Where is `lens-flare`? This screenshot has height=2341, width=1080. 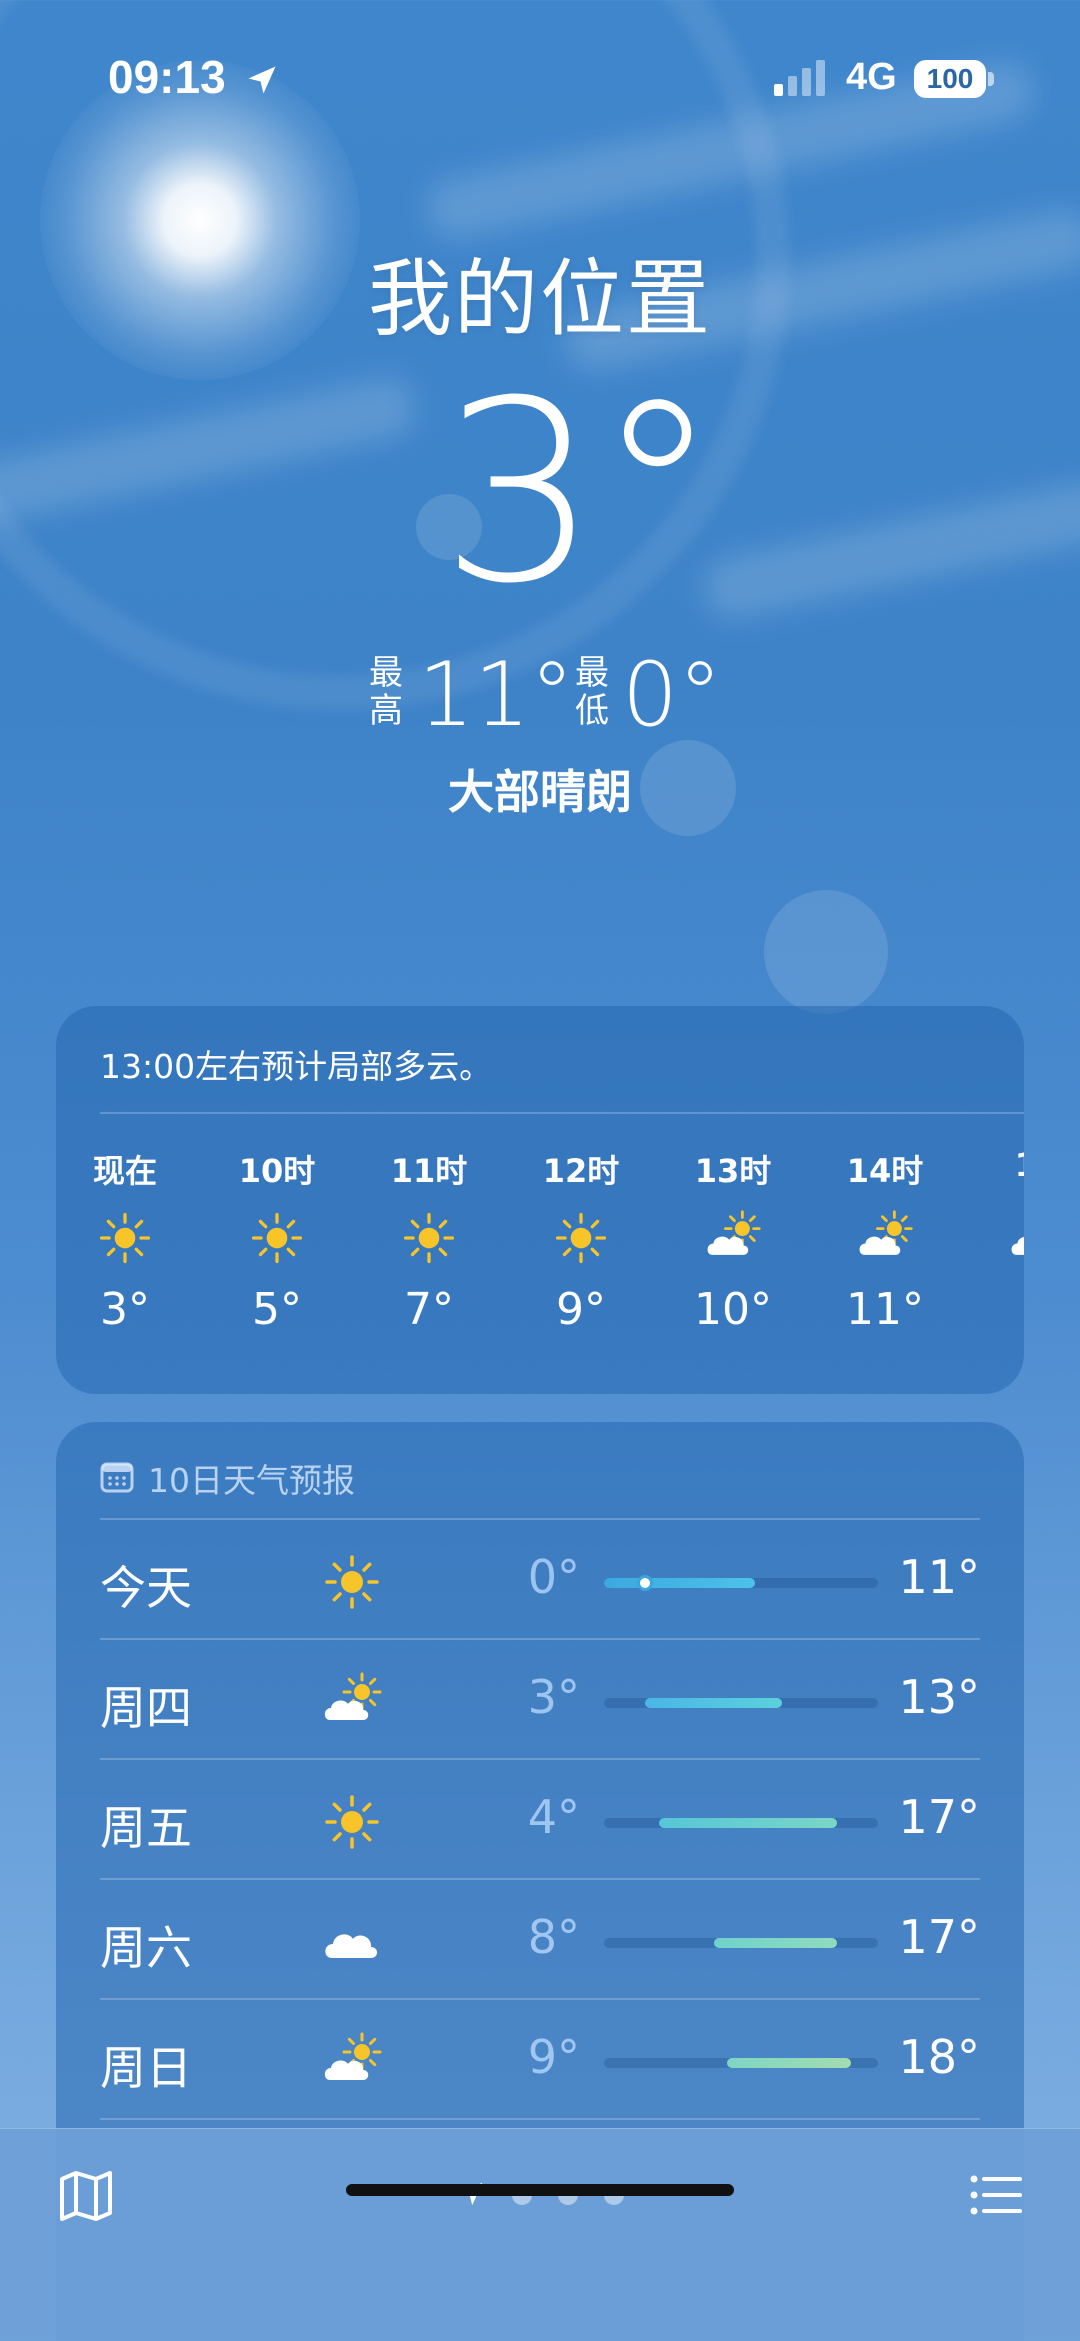
lens-flare is located at coordinates (826, 952).